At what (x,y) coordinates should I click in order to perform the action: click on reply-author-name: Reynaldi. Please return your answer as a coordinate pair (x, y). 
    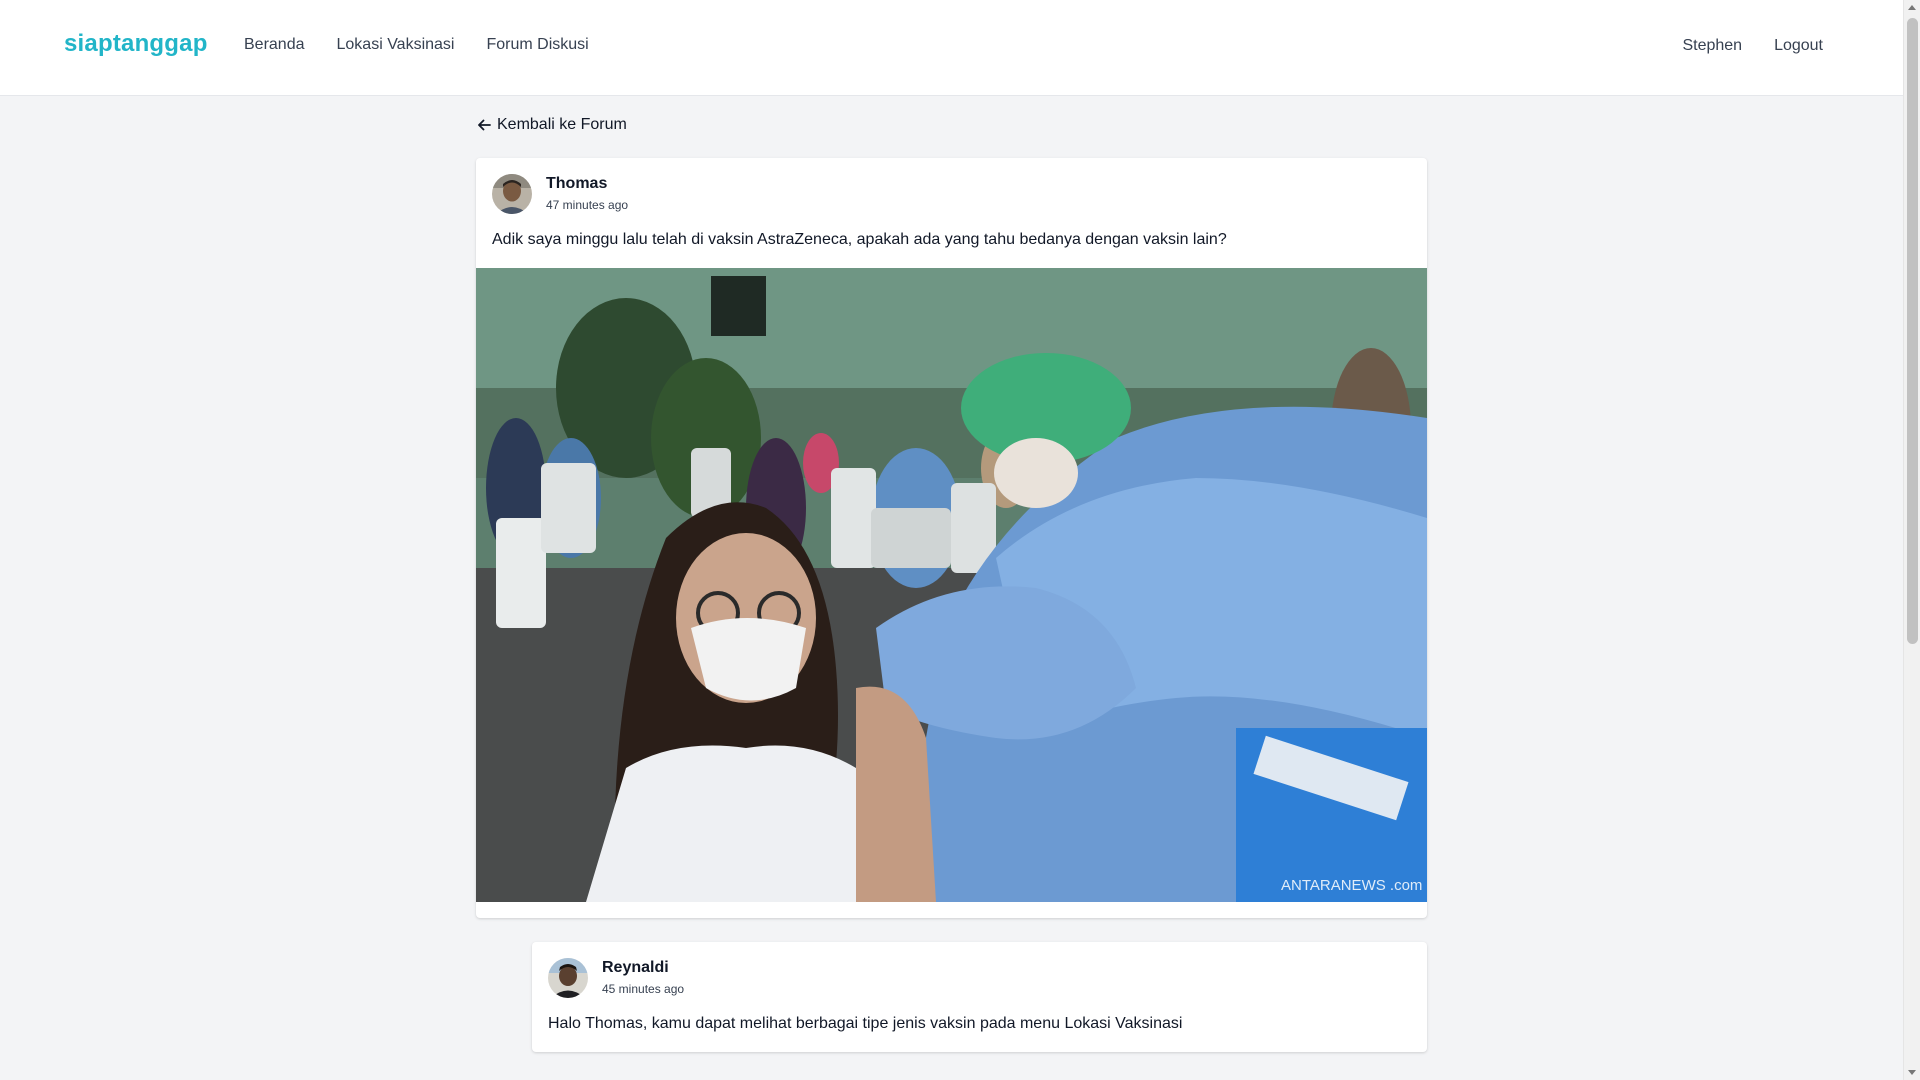
    Looking at the image, I should click on (643, 968).